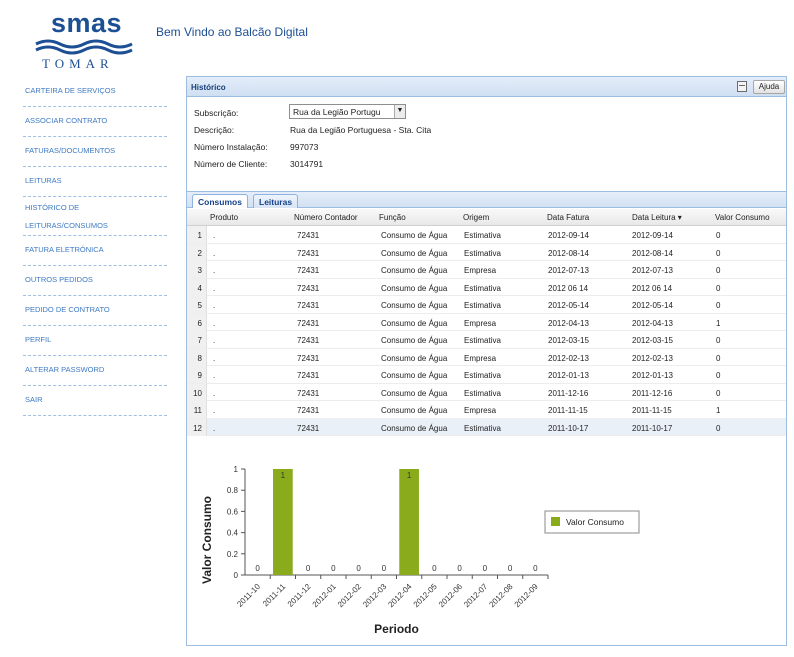 The width and height of the screenshot is (794, 657). I want to click on sidebar-item-historico-line1: HISTÓRICO DE, so click(52, 207).